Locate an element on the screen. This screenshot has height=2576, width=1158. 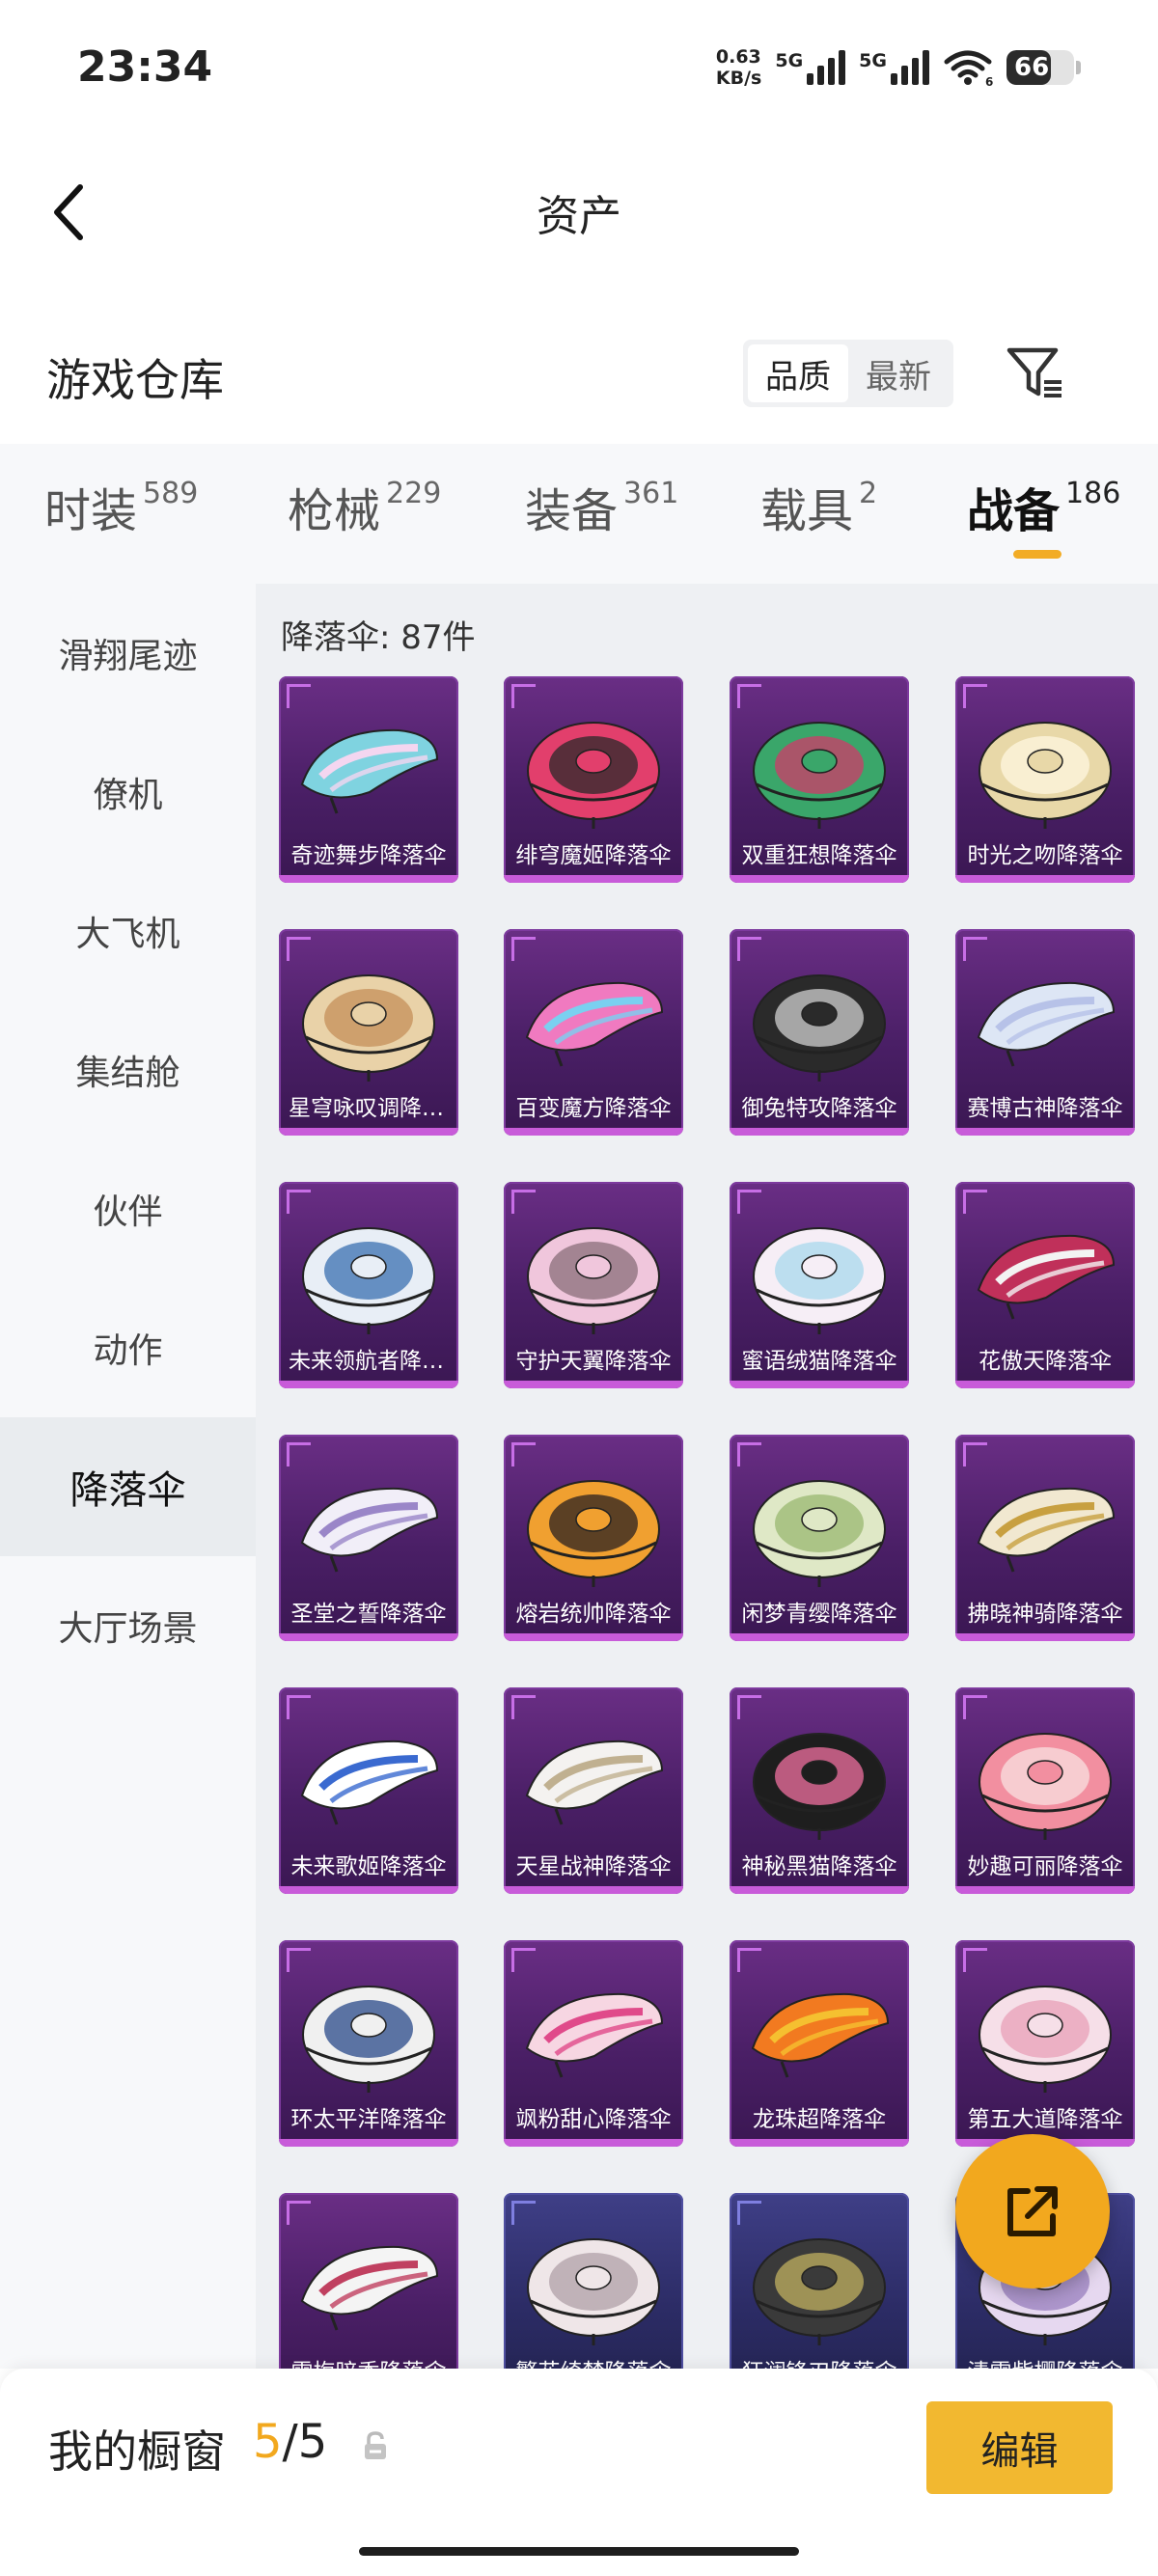
parachute-card: 狂澜锋刃降落伞 is located at coordinates (819, 2281).